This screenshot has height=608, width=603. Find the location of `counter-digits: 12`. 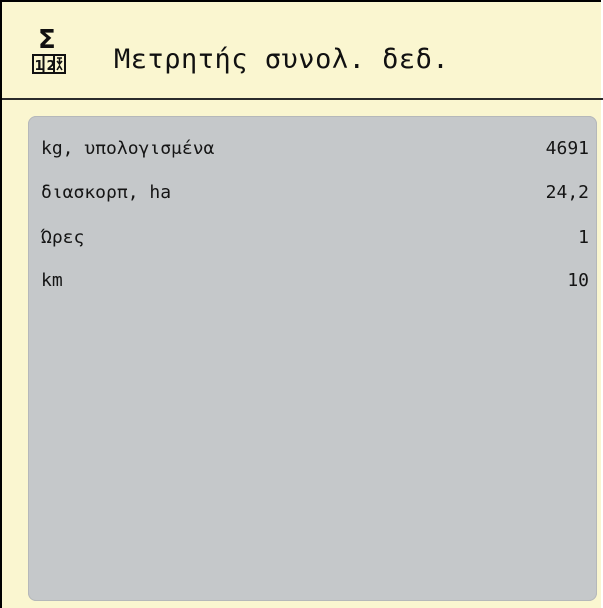

counter-digits: 12 is located at coordinates (47, 66).